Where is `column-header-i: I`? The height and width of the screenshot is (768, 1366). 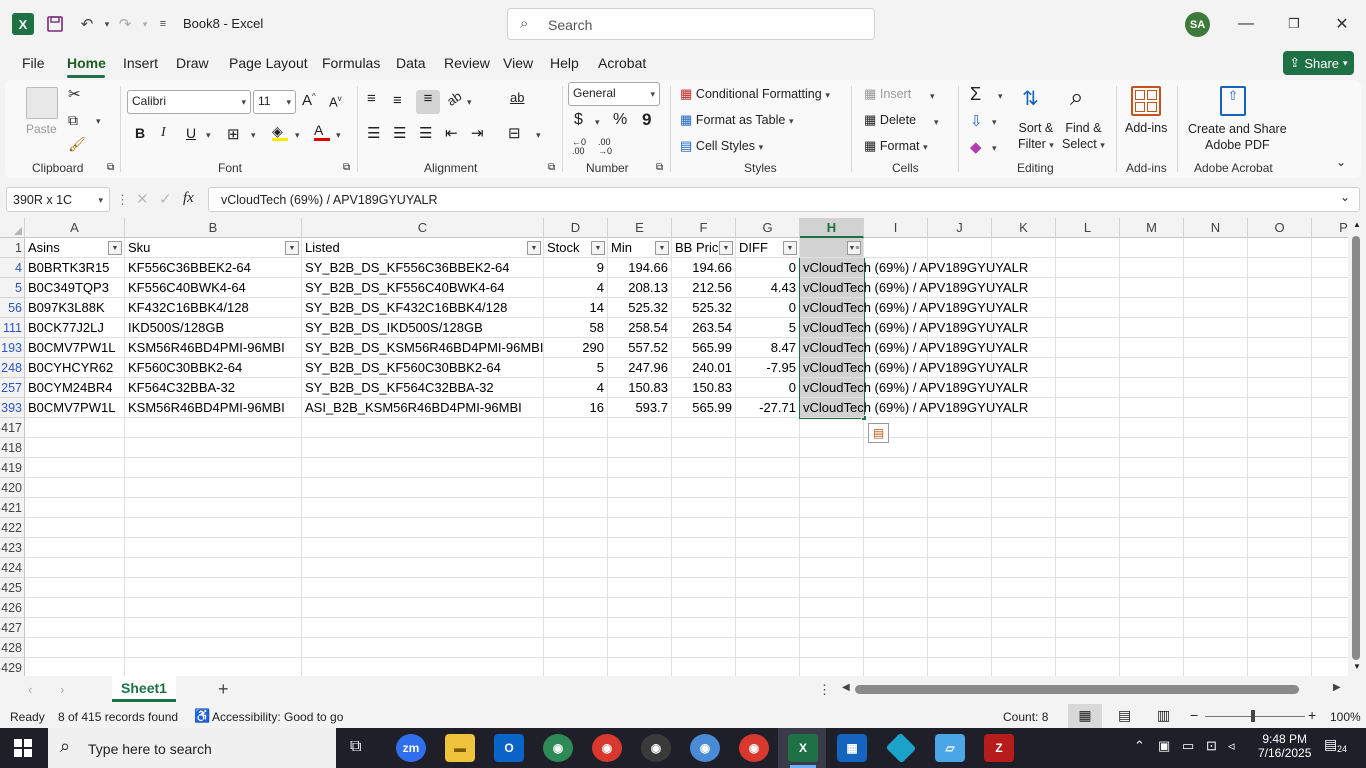 column-header-i: I is located at coordinates (896, 228).